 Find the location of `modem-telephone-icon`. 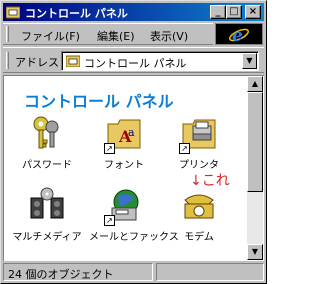

modem-telephone-icon is located at coordinates (199, 206).